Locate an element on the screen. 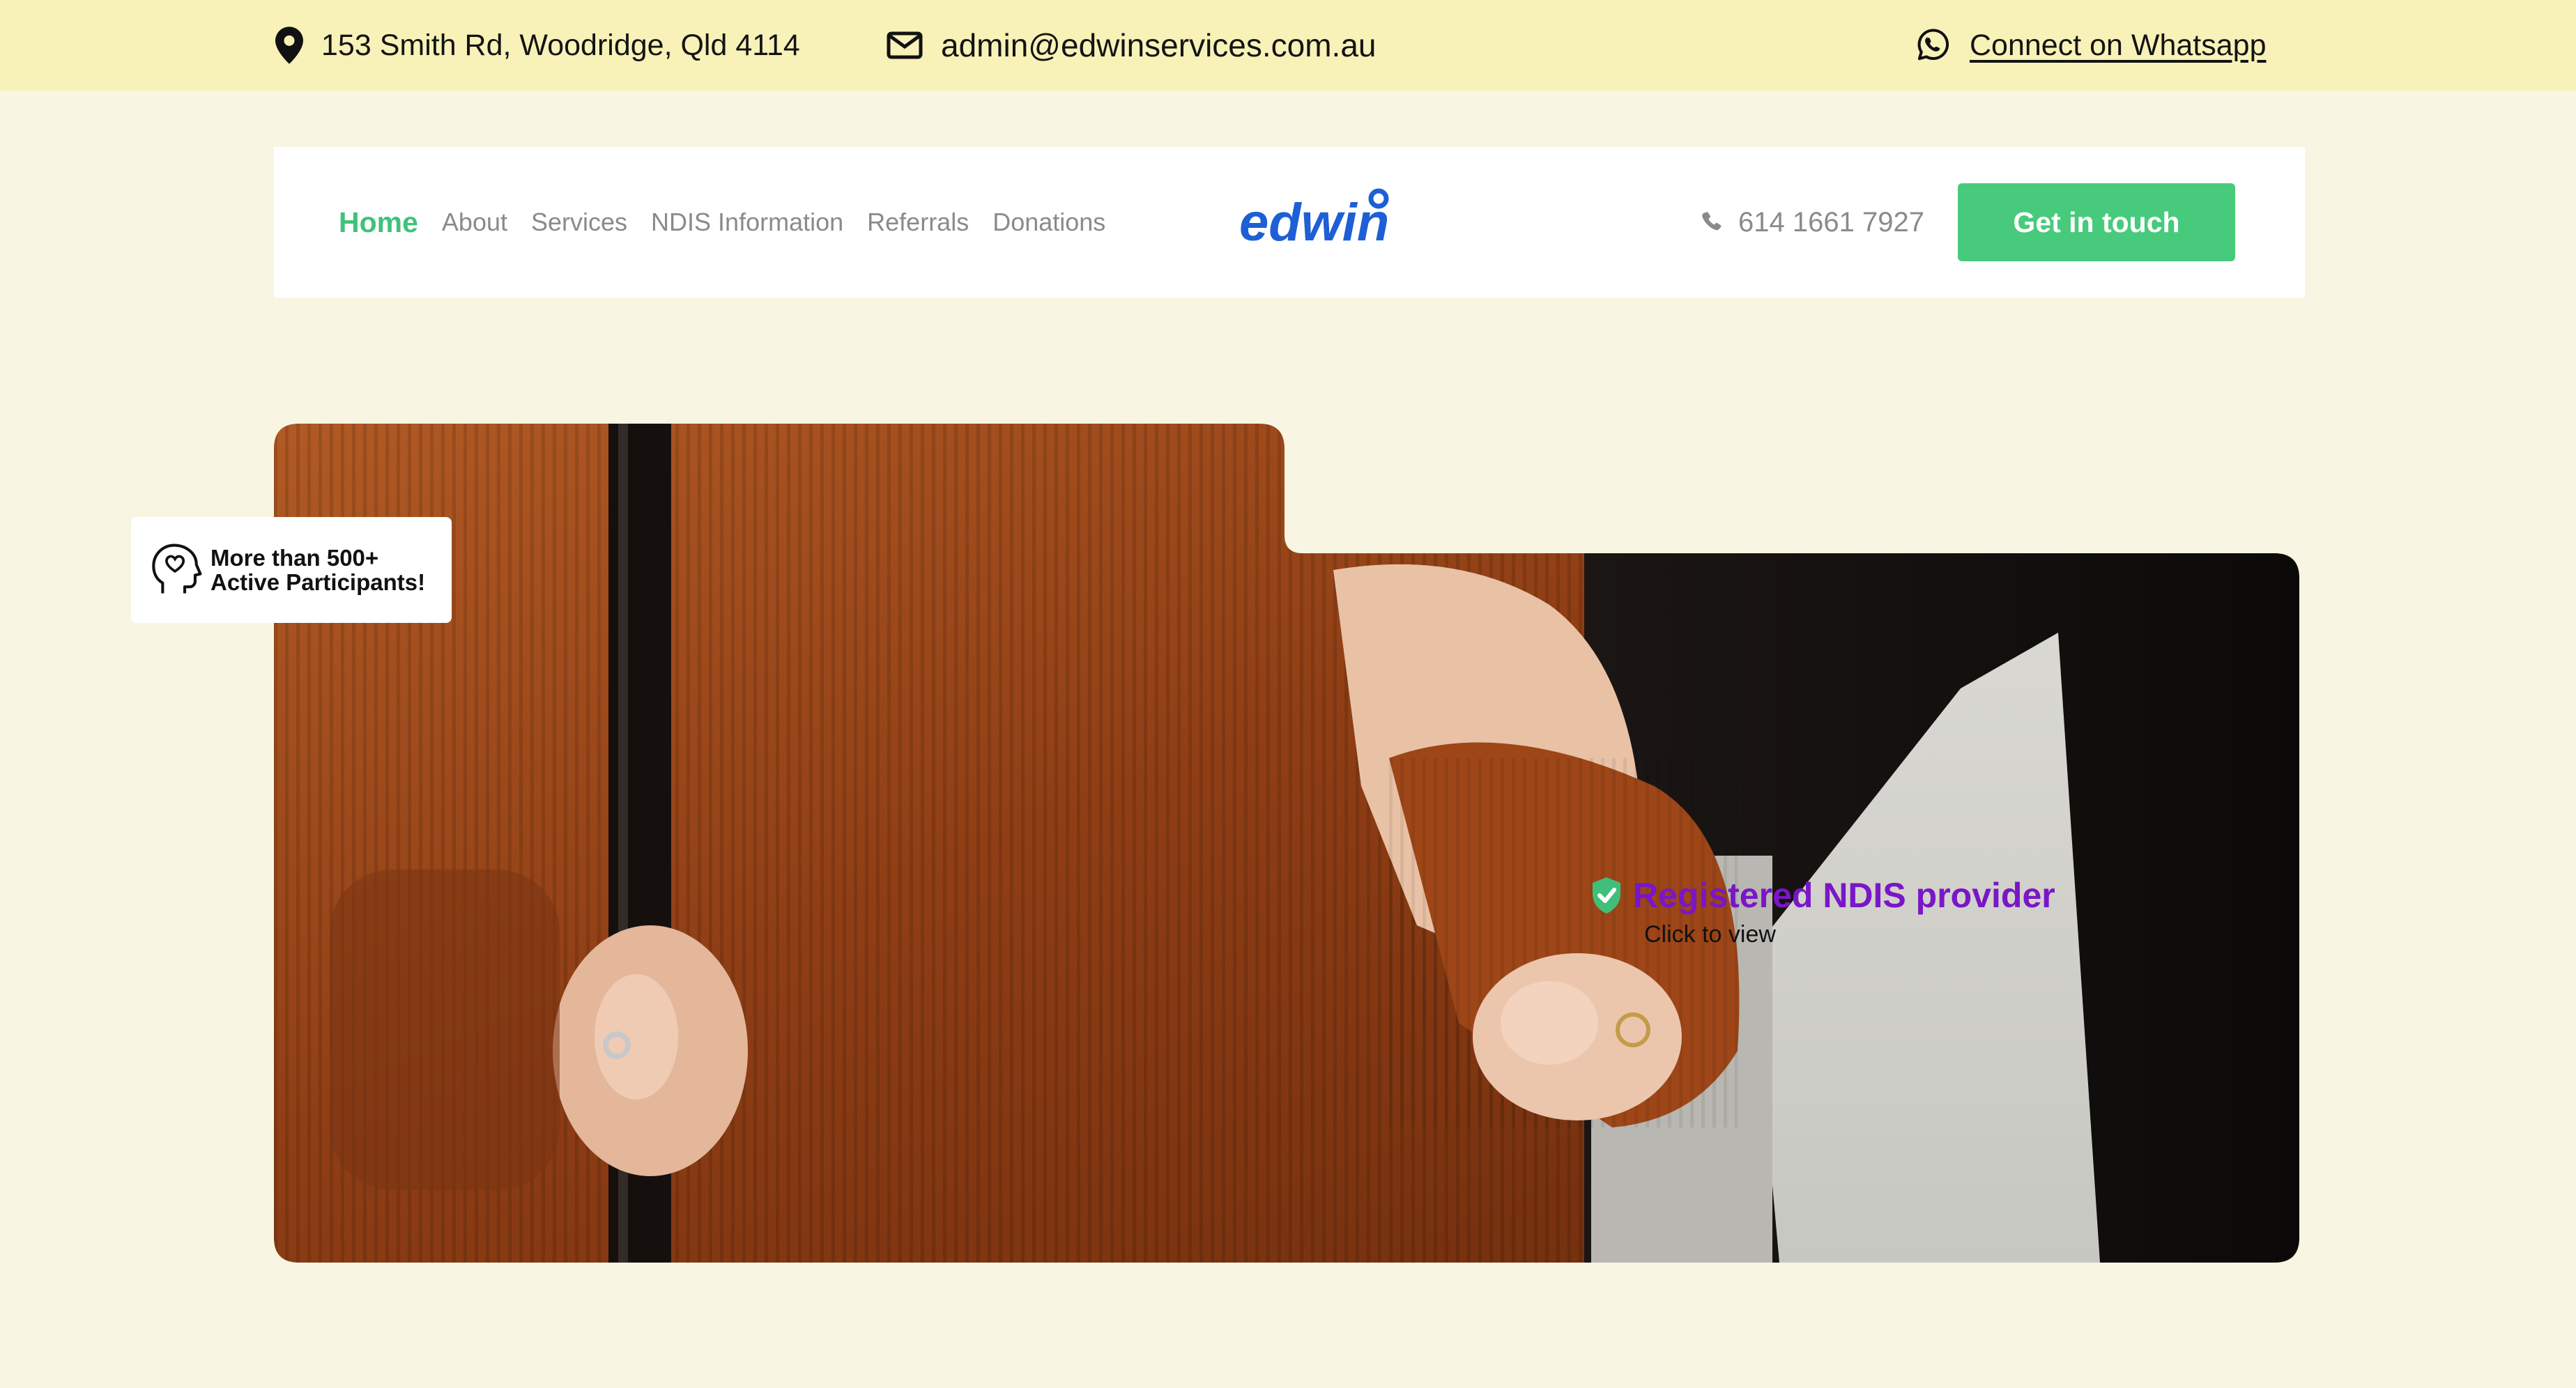 Image resolution: width=2576 pixels, height=1388 pixels. participants-text: More than 500+ Active Participants! is located at coordinates (317, 570).